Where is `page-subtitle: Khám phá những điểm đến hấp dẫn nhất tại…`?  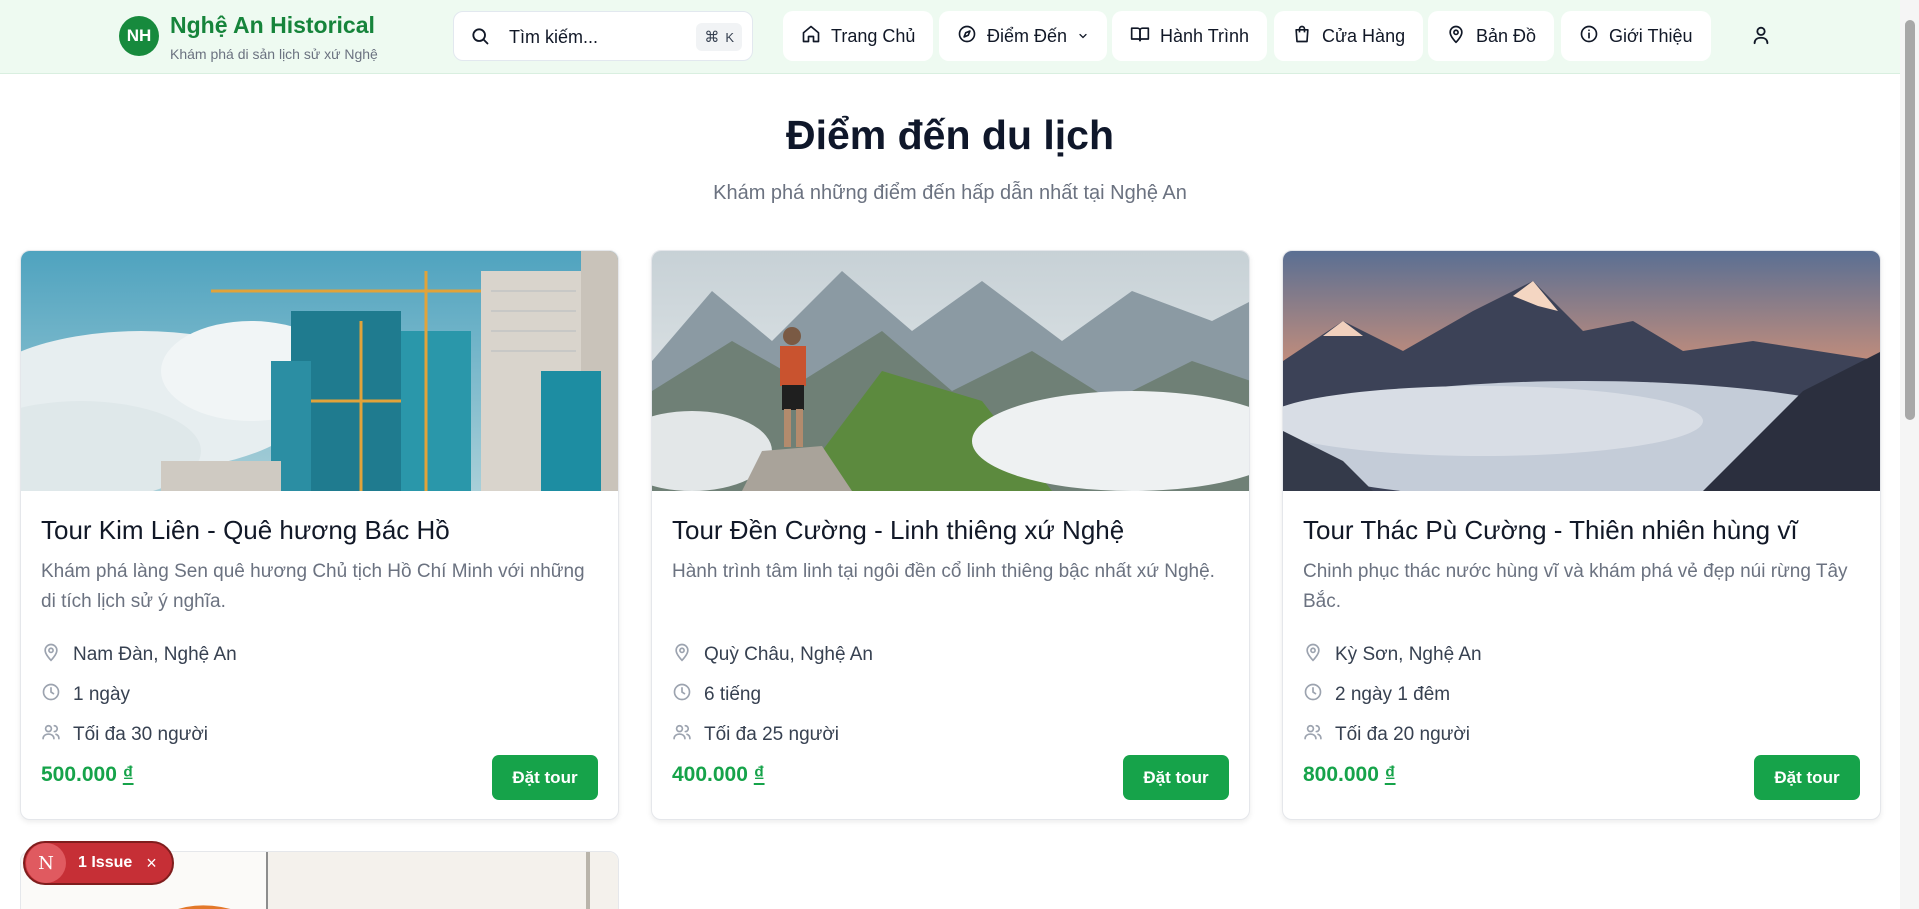
page-subtitle: Khám phá những điểm đến hấp dẫn nhất tại… is located at coordinates (950, 193).